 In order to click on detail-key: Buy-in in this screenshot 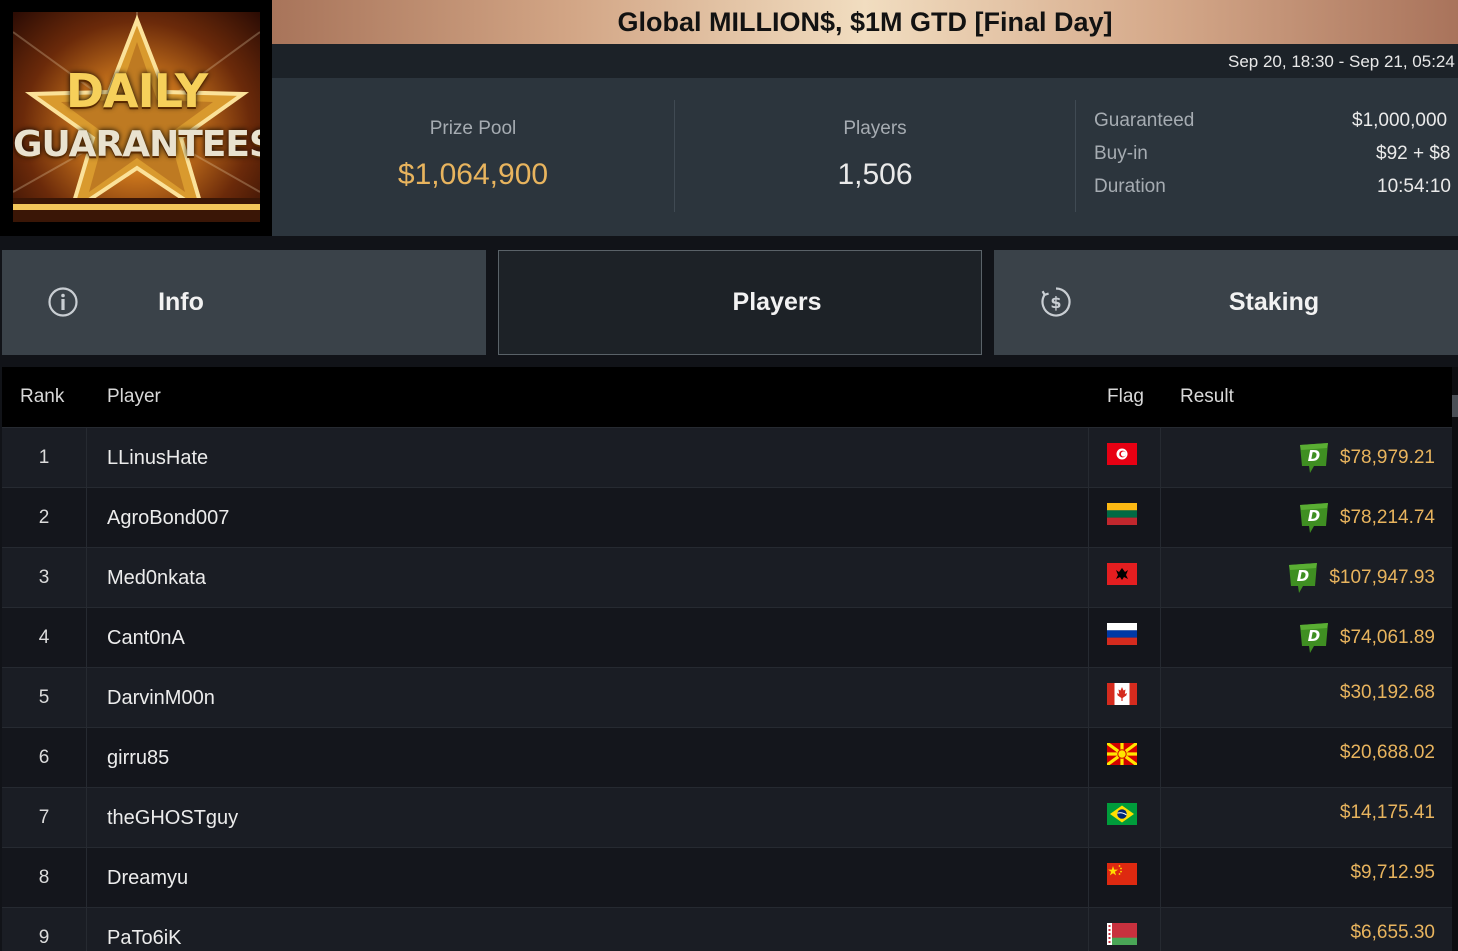, I will do `click(1121, 153)`.